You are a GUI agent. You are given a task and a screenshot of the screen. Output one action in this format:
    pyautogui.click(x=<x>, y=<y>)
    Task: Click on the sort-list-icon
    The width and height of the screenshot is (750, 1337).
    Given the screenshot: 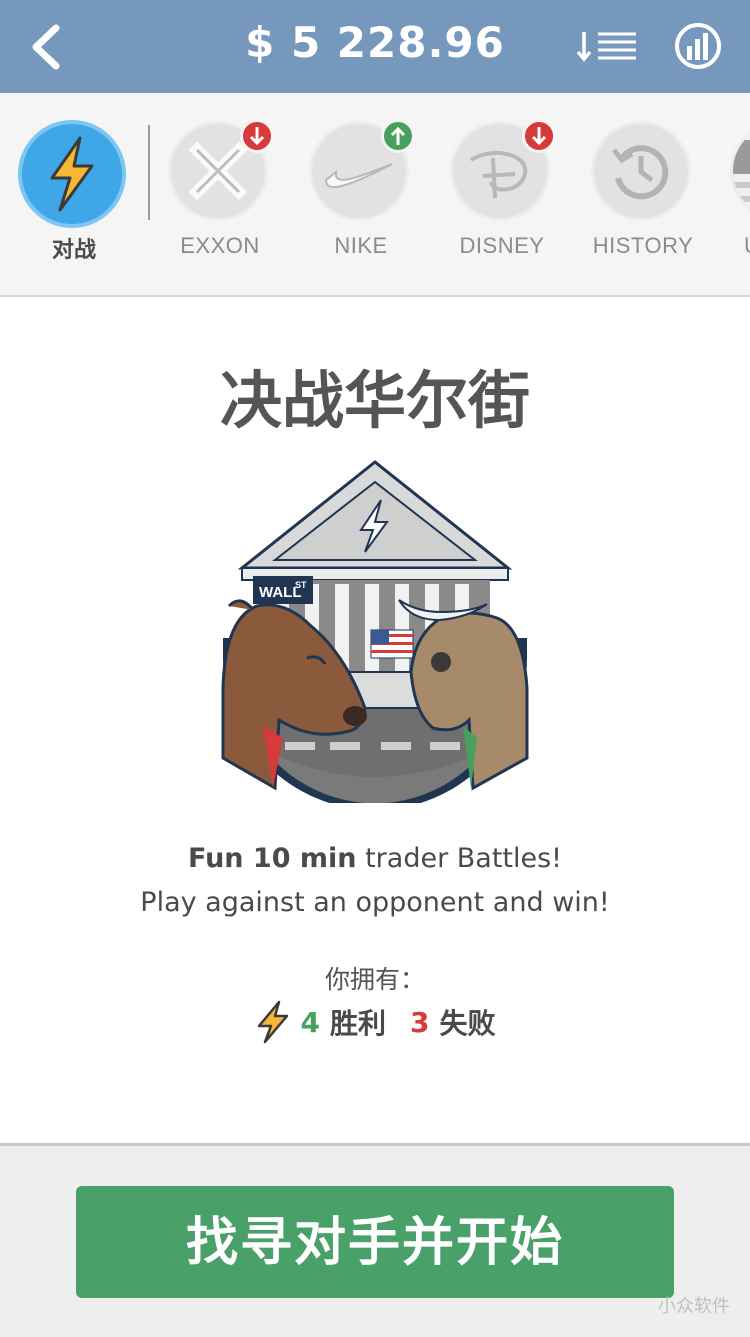 What is the action you would take?
    pyautogui.click(x=608, y=46)
    